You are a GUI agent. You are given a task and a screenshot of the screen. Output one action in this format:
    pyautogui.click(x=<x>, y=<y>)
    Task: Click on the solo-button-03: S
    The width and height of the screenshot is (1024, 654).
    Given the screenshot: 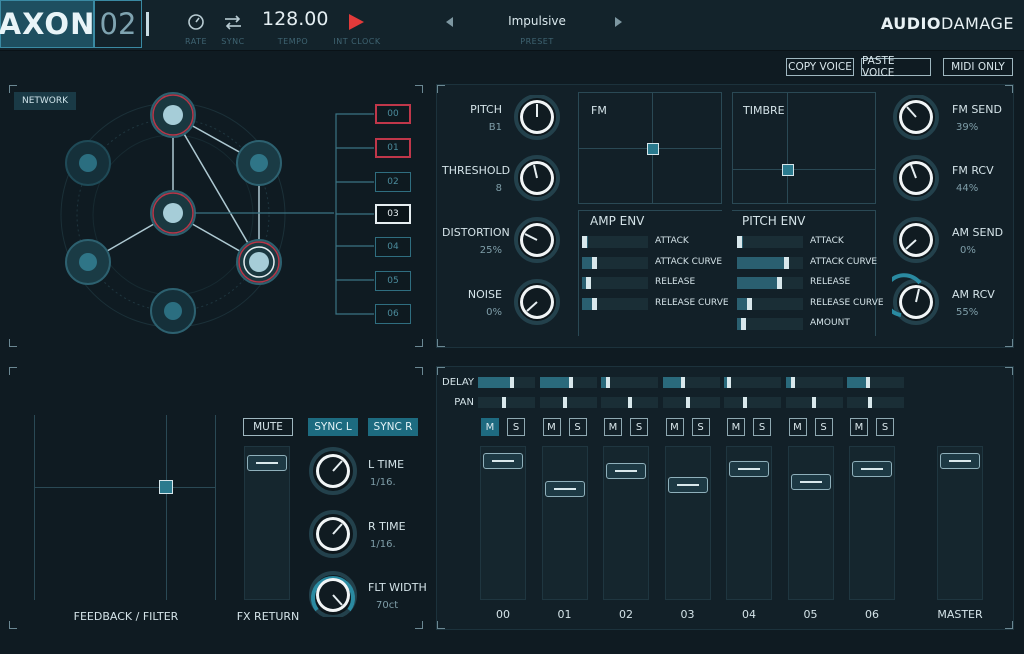 What is the action you would take?
    pyautogui.click(x=700, y=427)
    